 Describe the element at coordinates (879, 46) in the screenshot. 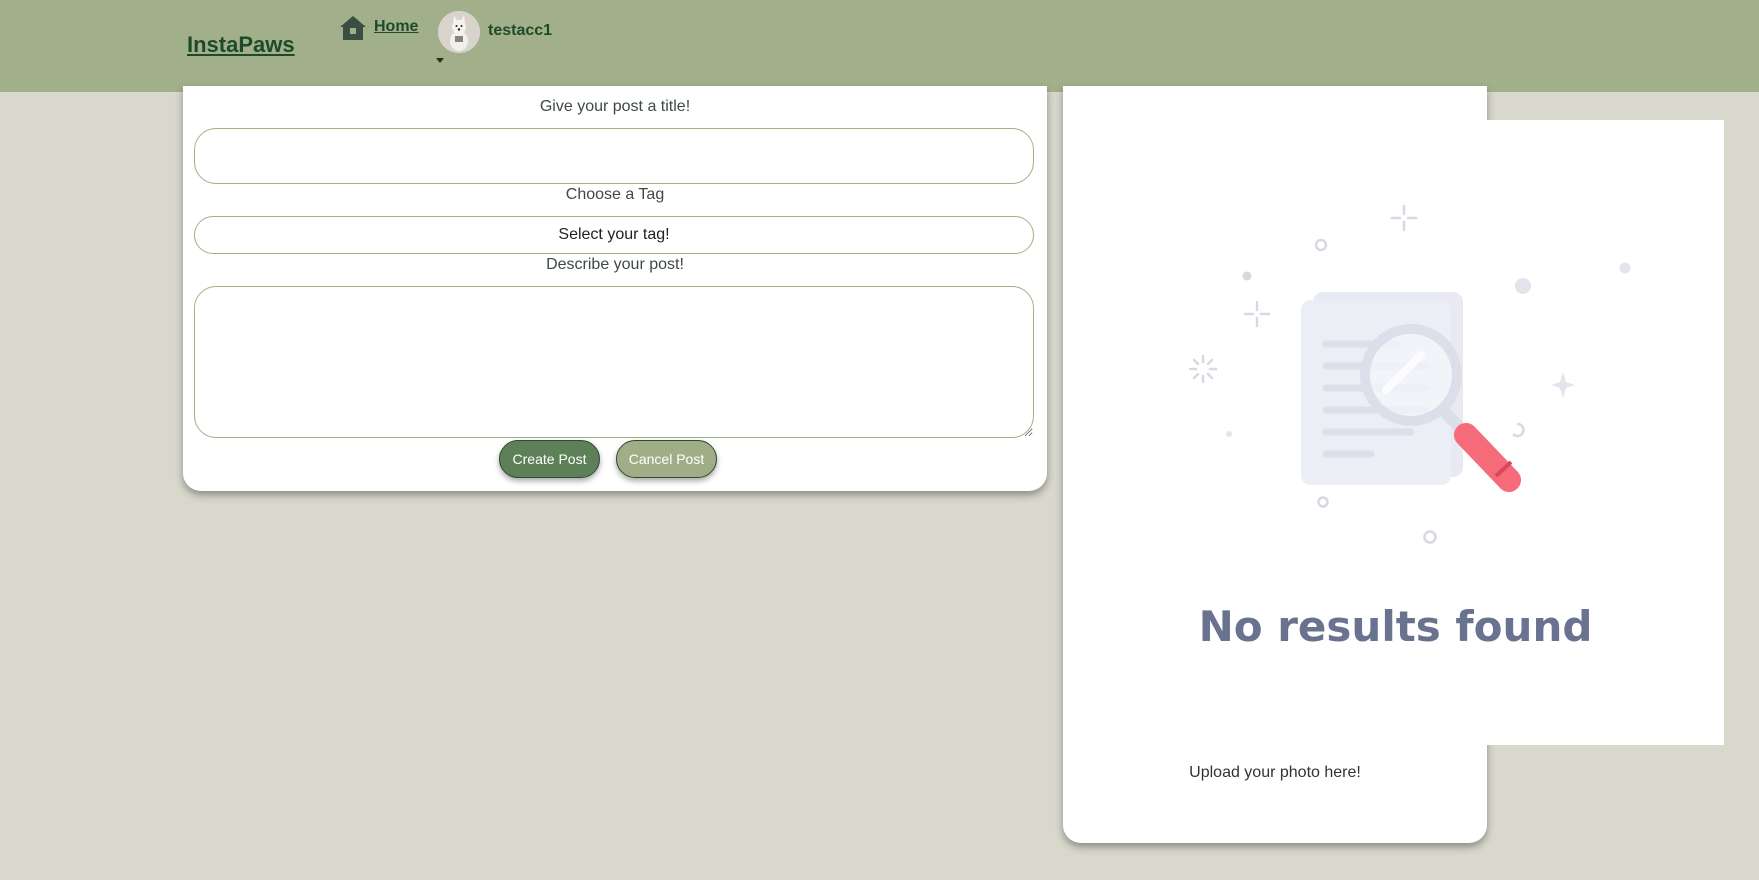

I see `navbar: InstaPaws Home testacc1` at that location.